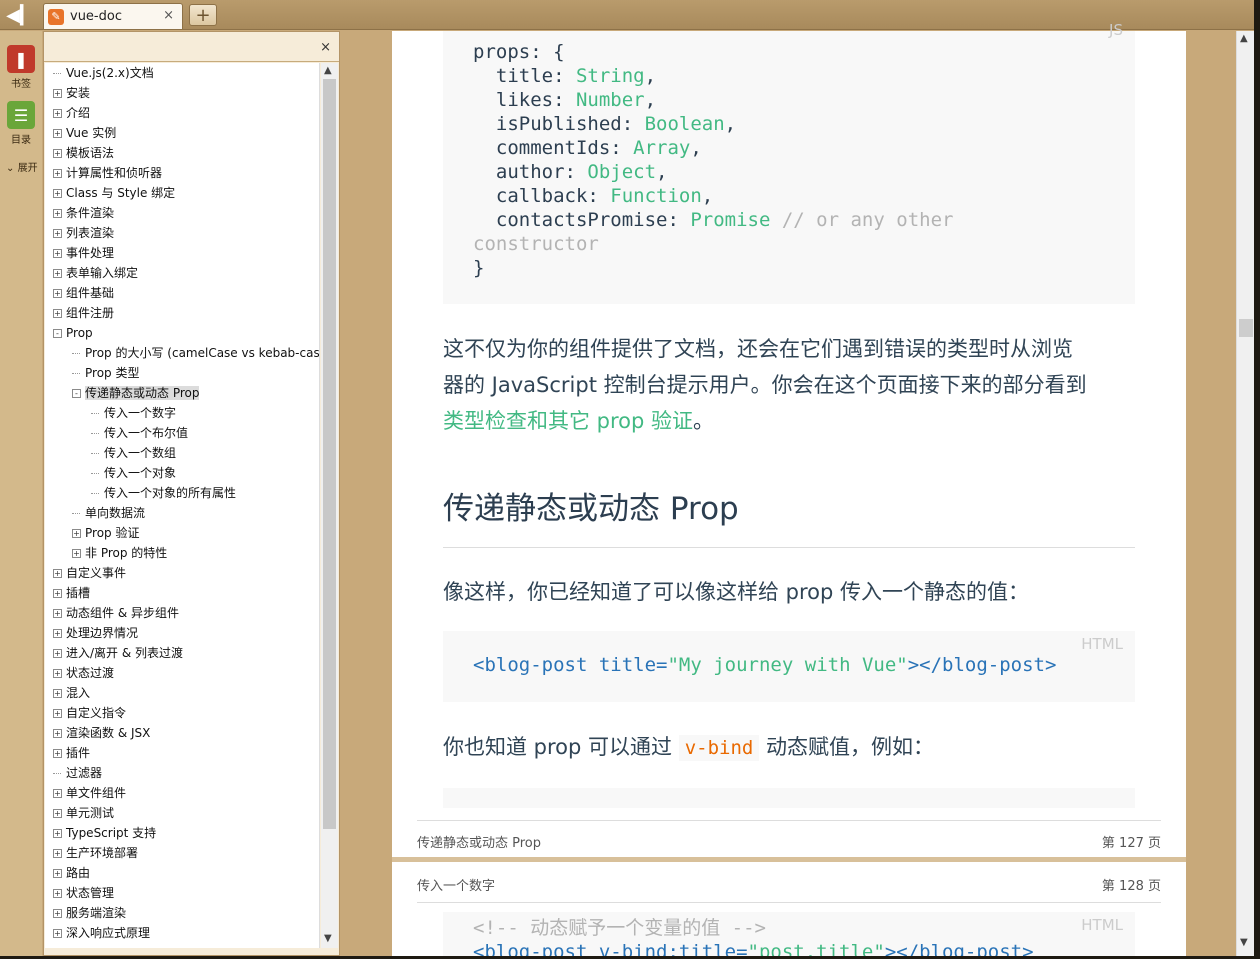  Describe the element at coordinates (21, 67) in the screenshot. I see `bookmark-button: ❚ 书签` at that location.